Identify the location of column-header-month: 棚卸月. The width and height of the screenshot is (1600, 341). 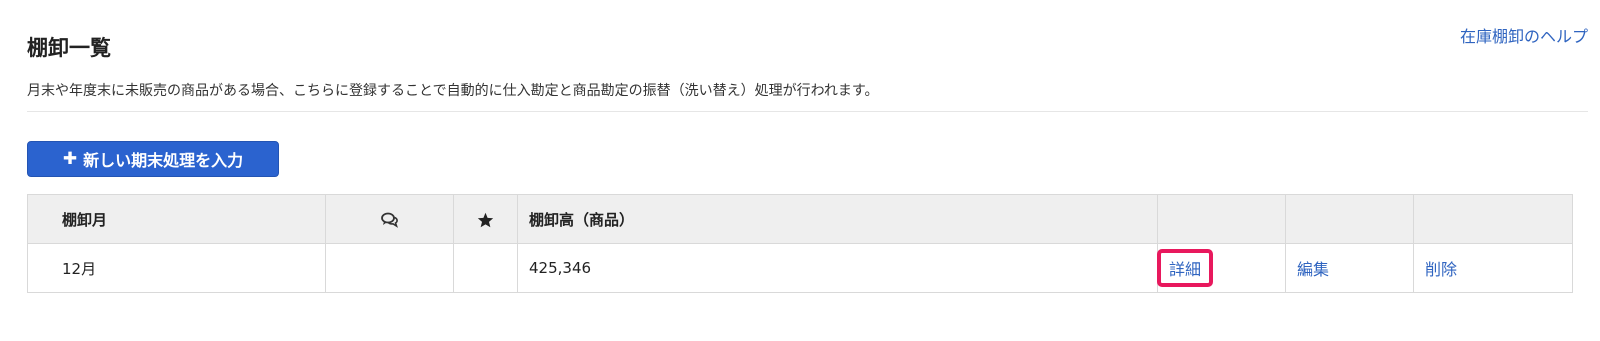
(176, 219).